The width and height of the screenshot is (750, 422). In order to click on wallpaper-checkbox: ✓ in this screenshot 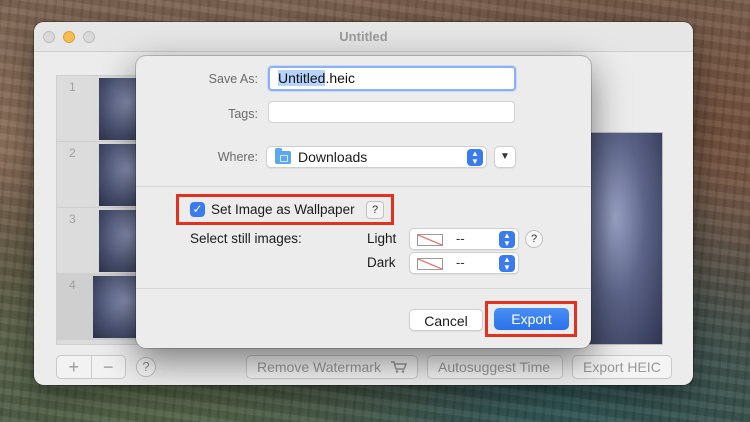, I will do `click(197, 209)`.